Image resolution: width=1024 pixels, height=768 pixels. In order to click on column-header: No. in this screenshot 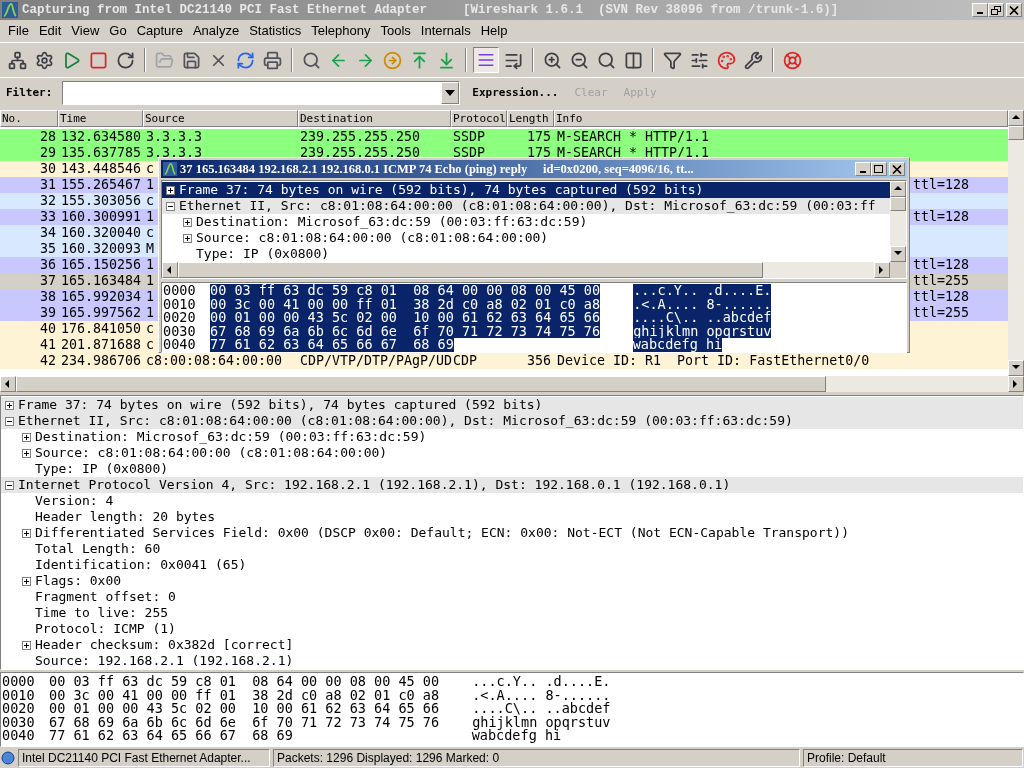, I will do `click(29, 118)`.